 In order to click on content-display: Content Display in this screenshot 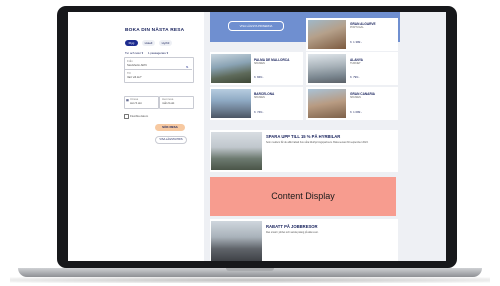, I will do `click(303, 196)`.